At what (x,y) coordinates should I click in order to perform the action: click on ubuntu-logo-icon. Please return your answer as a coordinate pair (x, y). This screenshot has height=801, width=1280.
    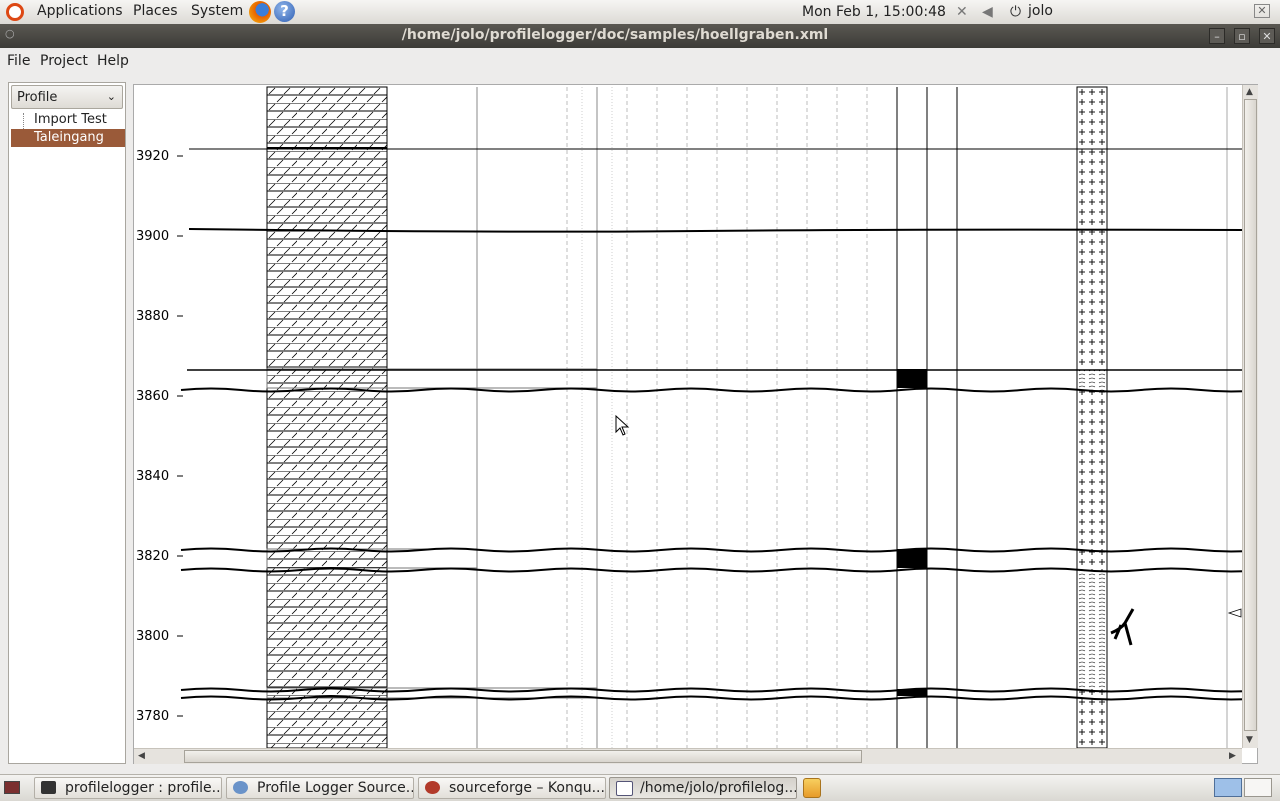
    Looking at the image, I should click on (15, 12).